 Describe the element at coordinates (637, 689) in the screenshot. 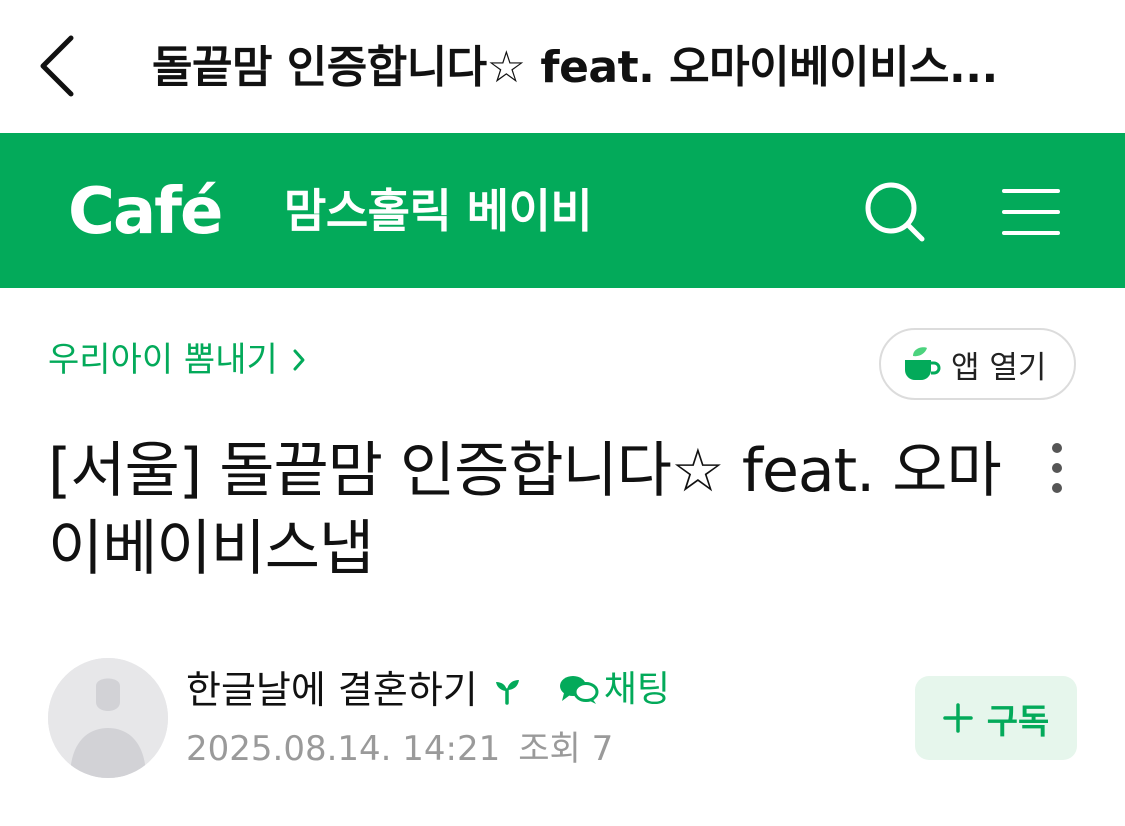

I see `chat-label: 채팅` at that location.